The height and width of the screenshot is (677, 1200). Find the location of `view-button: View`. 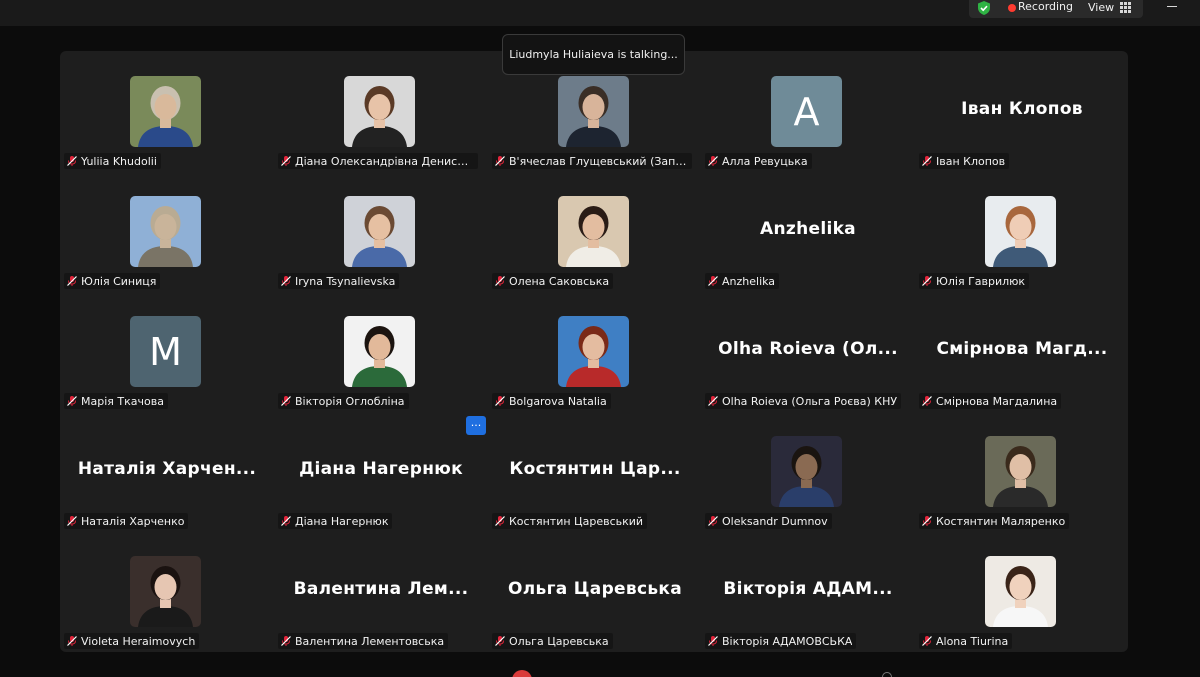

view-button: View is located at coordinates (1110, 7).